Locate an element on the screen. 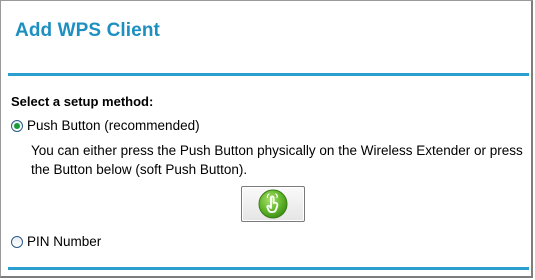  bottom-divider is located at coordinates (268, 268).